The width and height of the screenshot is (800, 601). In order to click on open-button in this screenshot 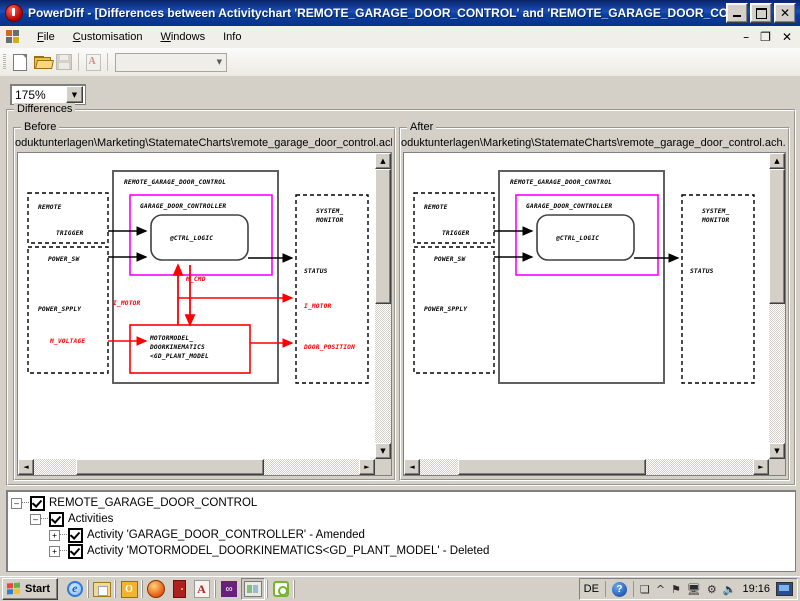, I will do `click(42, 62)`.